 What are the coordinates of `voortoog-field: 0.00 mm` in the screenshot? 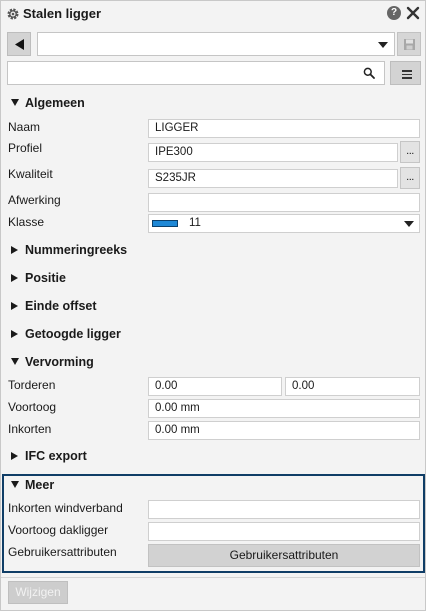 It's located at (284, 408).